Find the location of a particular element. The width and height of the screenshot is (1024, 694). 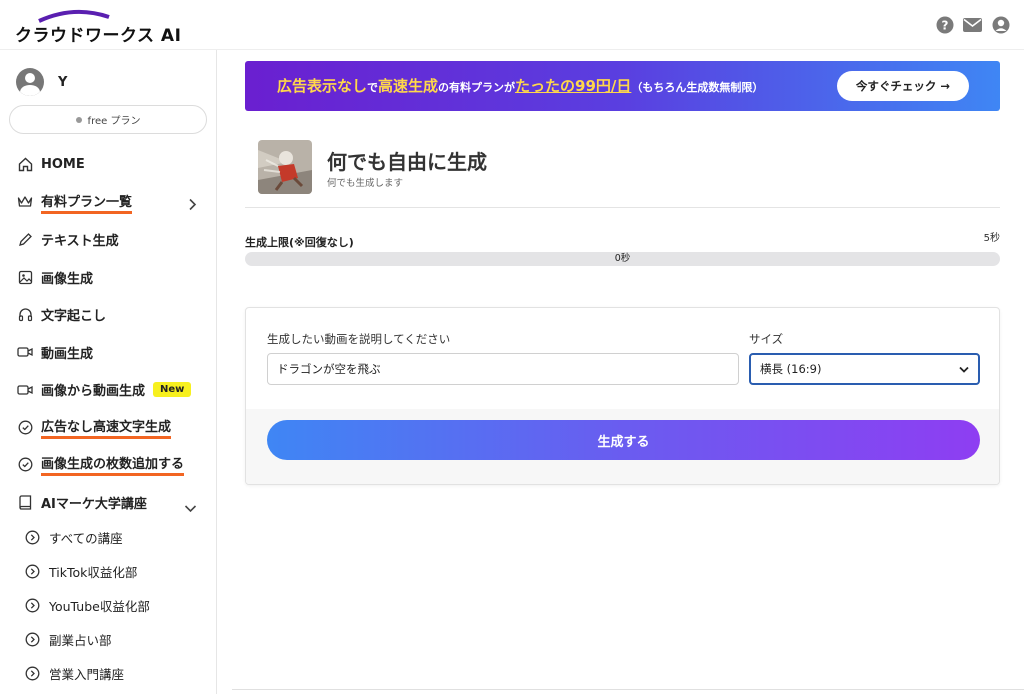

sub-item-sales: 営業入門講座 is located at coordinates (108, 673).